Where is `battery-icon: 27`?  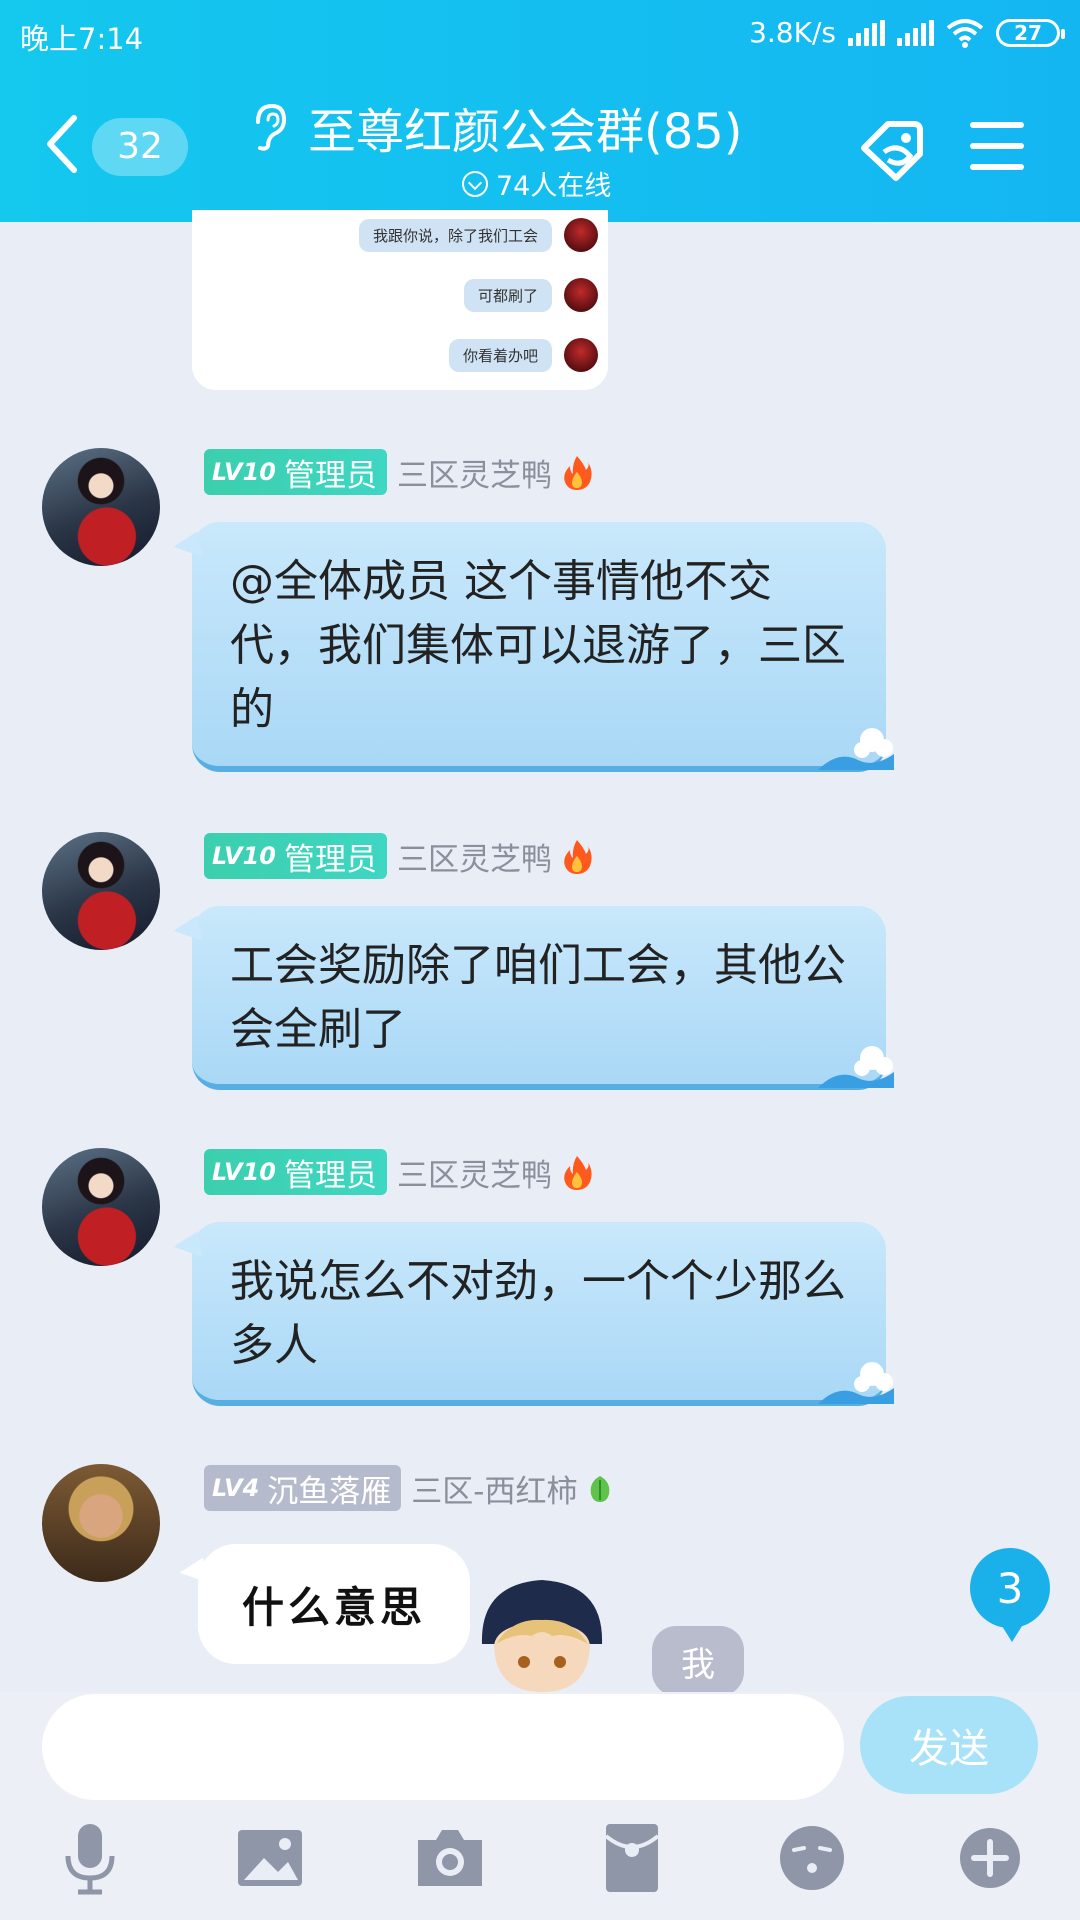 battery-icon: 27 is located at coordinates (1030, 32).